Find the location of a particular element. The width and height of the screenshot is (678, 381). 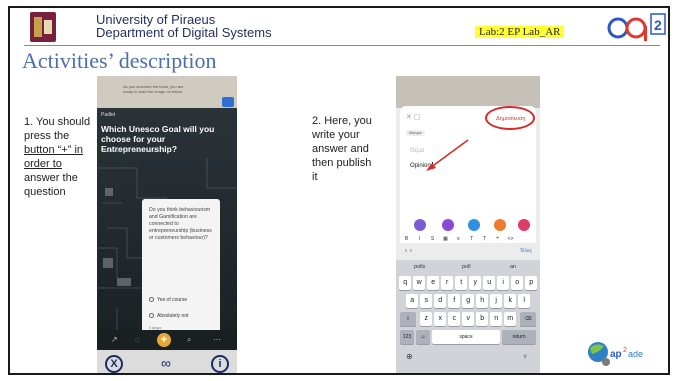

attachment-toolbar is located at coordinates (468, 226).